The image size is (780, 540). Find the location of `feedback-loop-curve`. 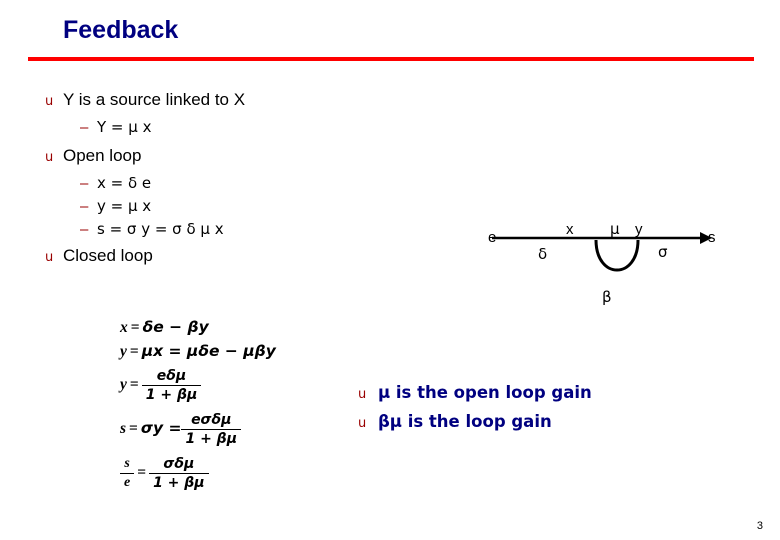

feedback-loop-curve is located at coordinates (617, 255).